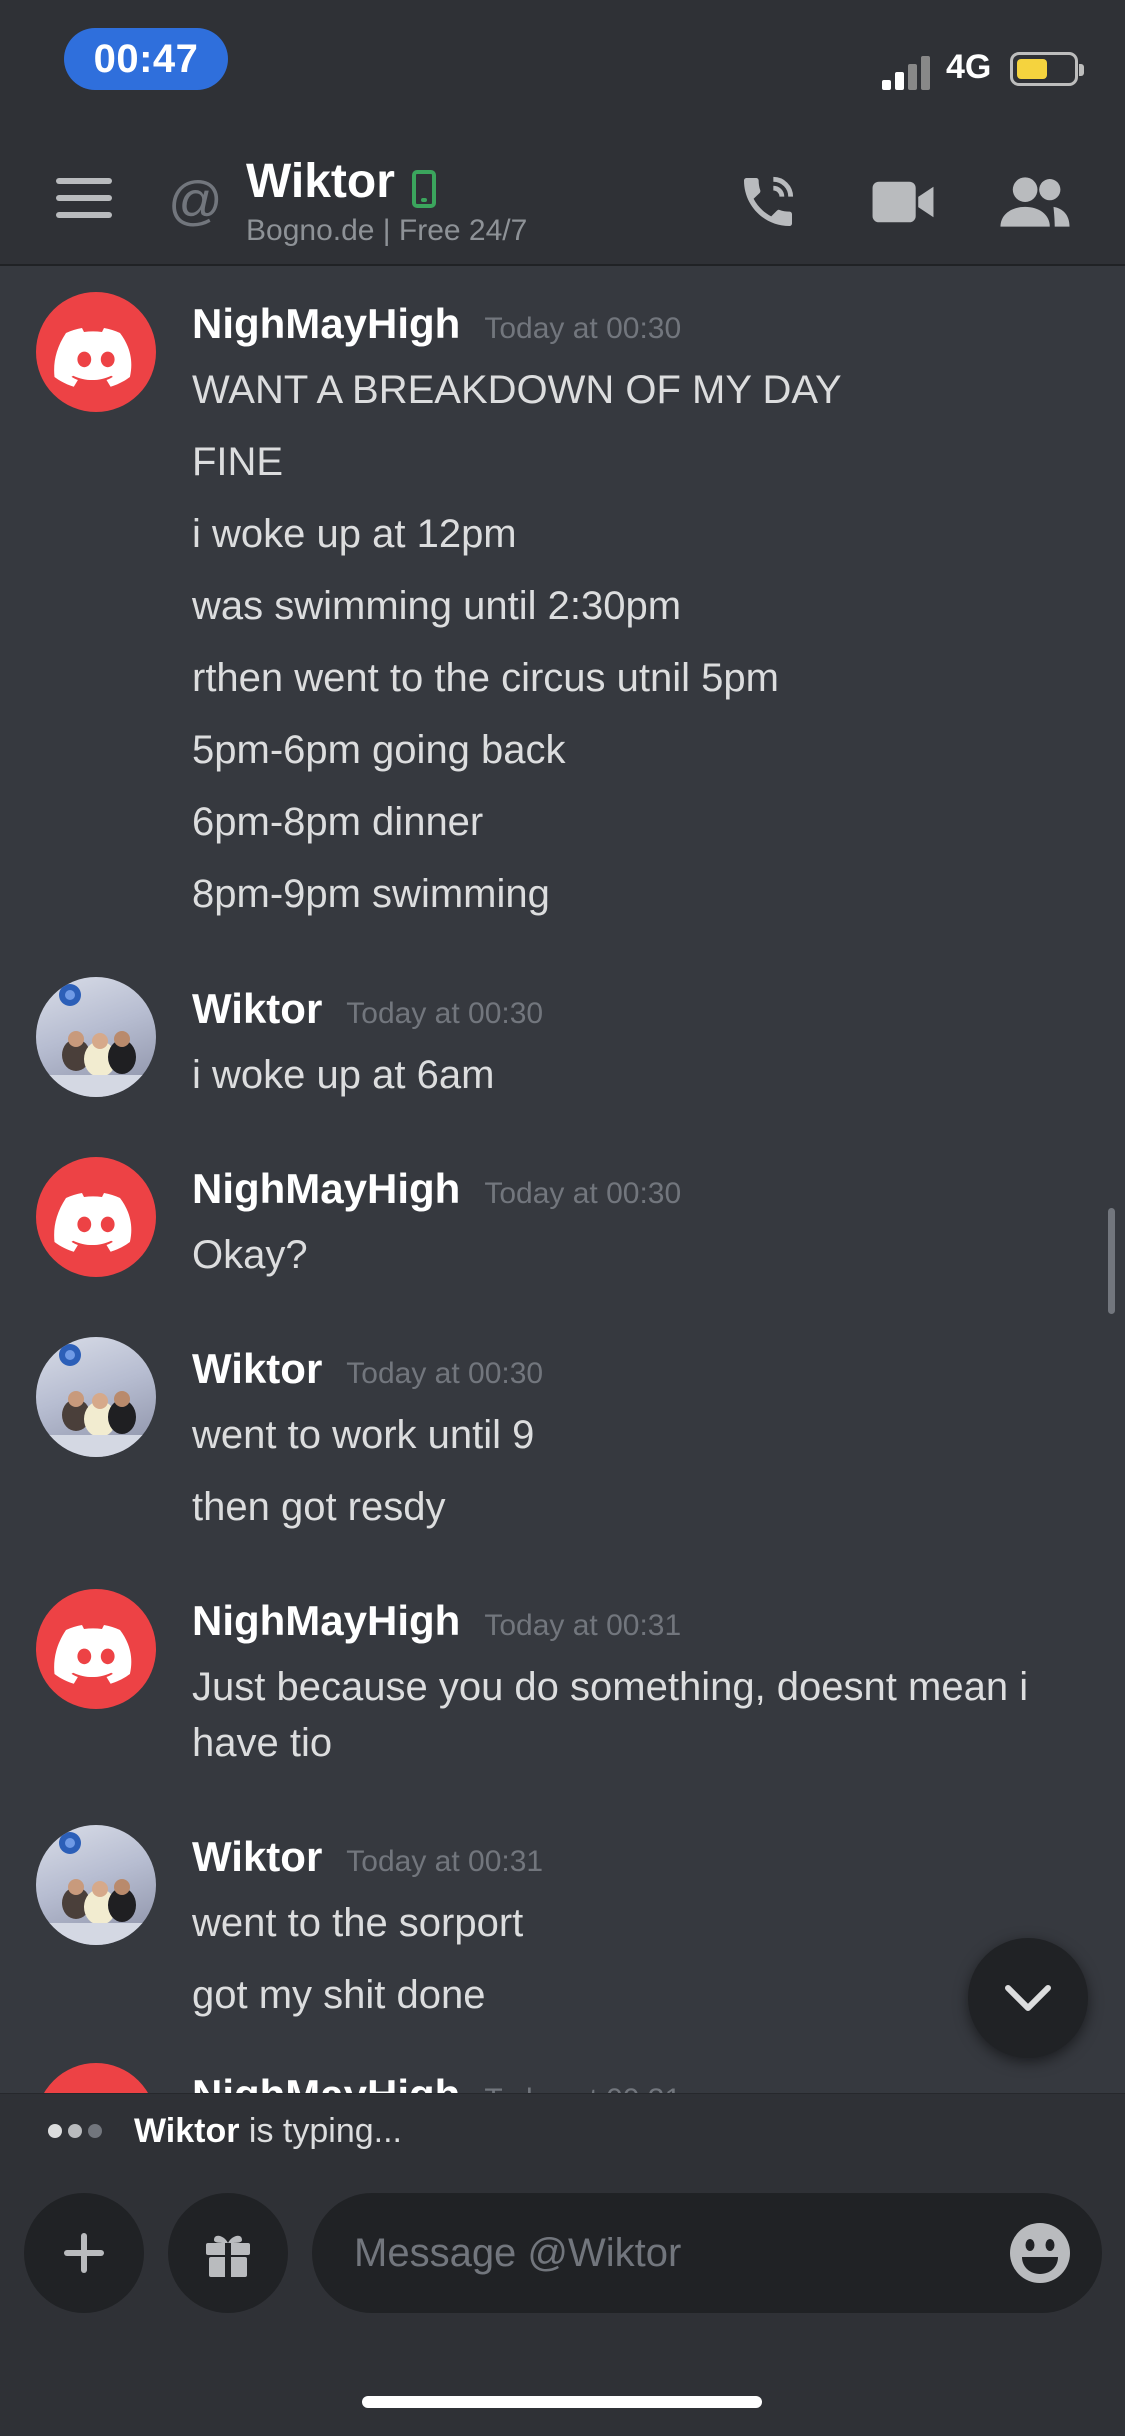  What do you see at coordinates (262, 1743) in the screenshot?
I see `message-line: have tio` at bounding box center [262, 1743].